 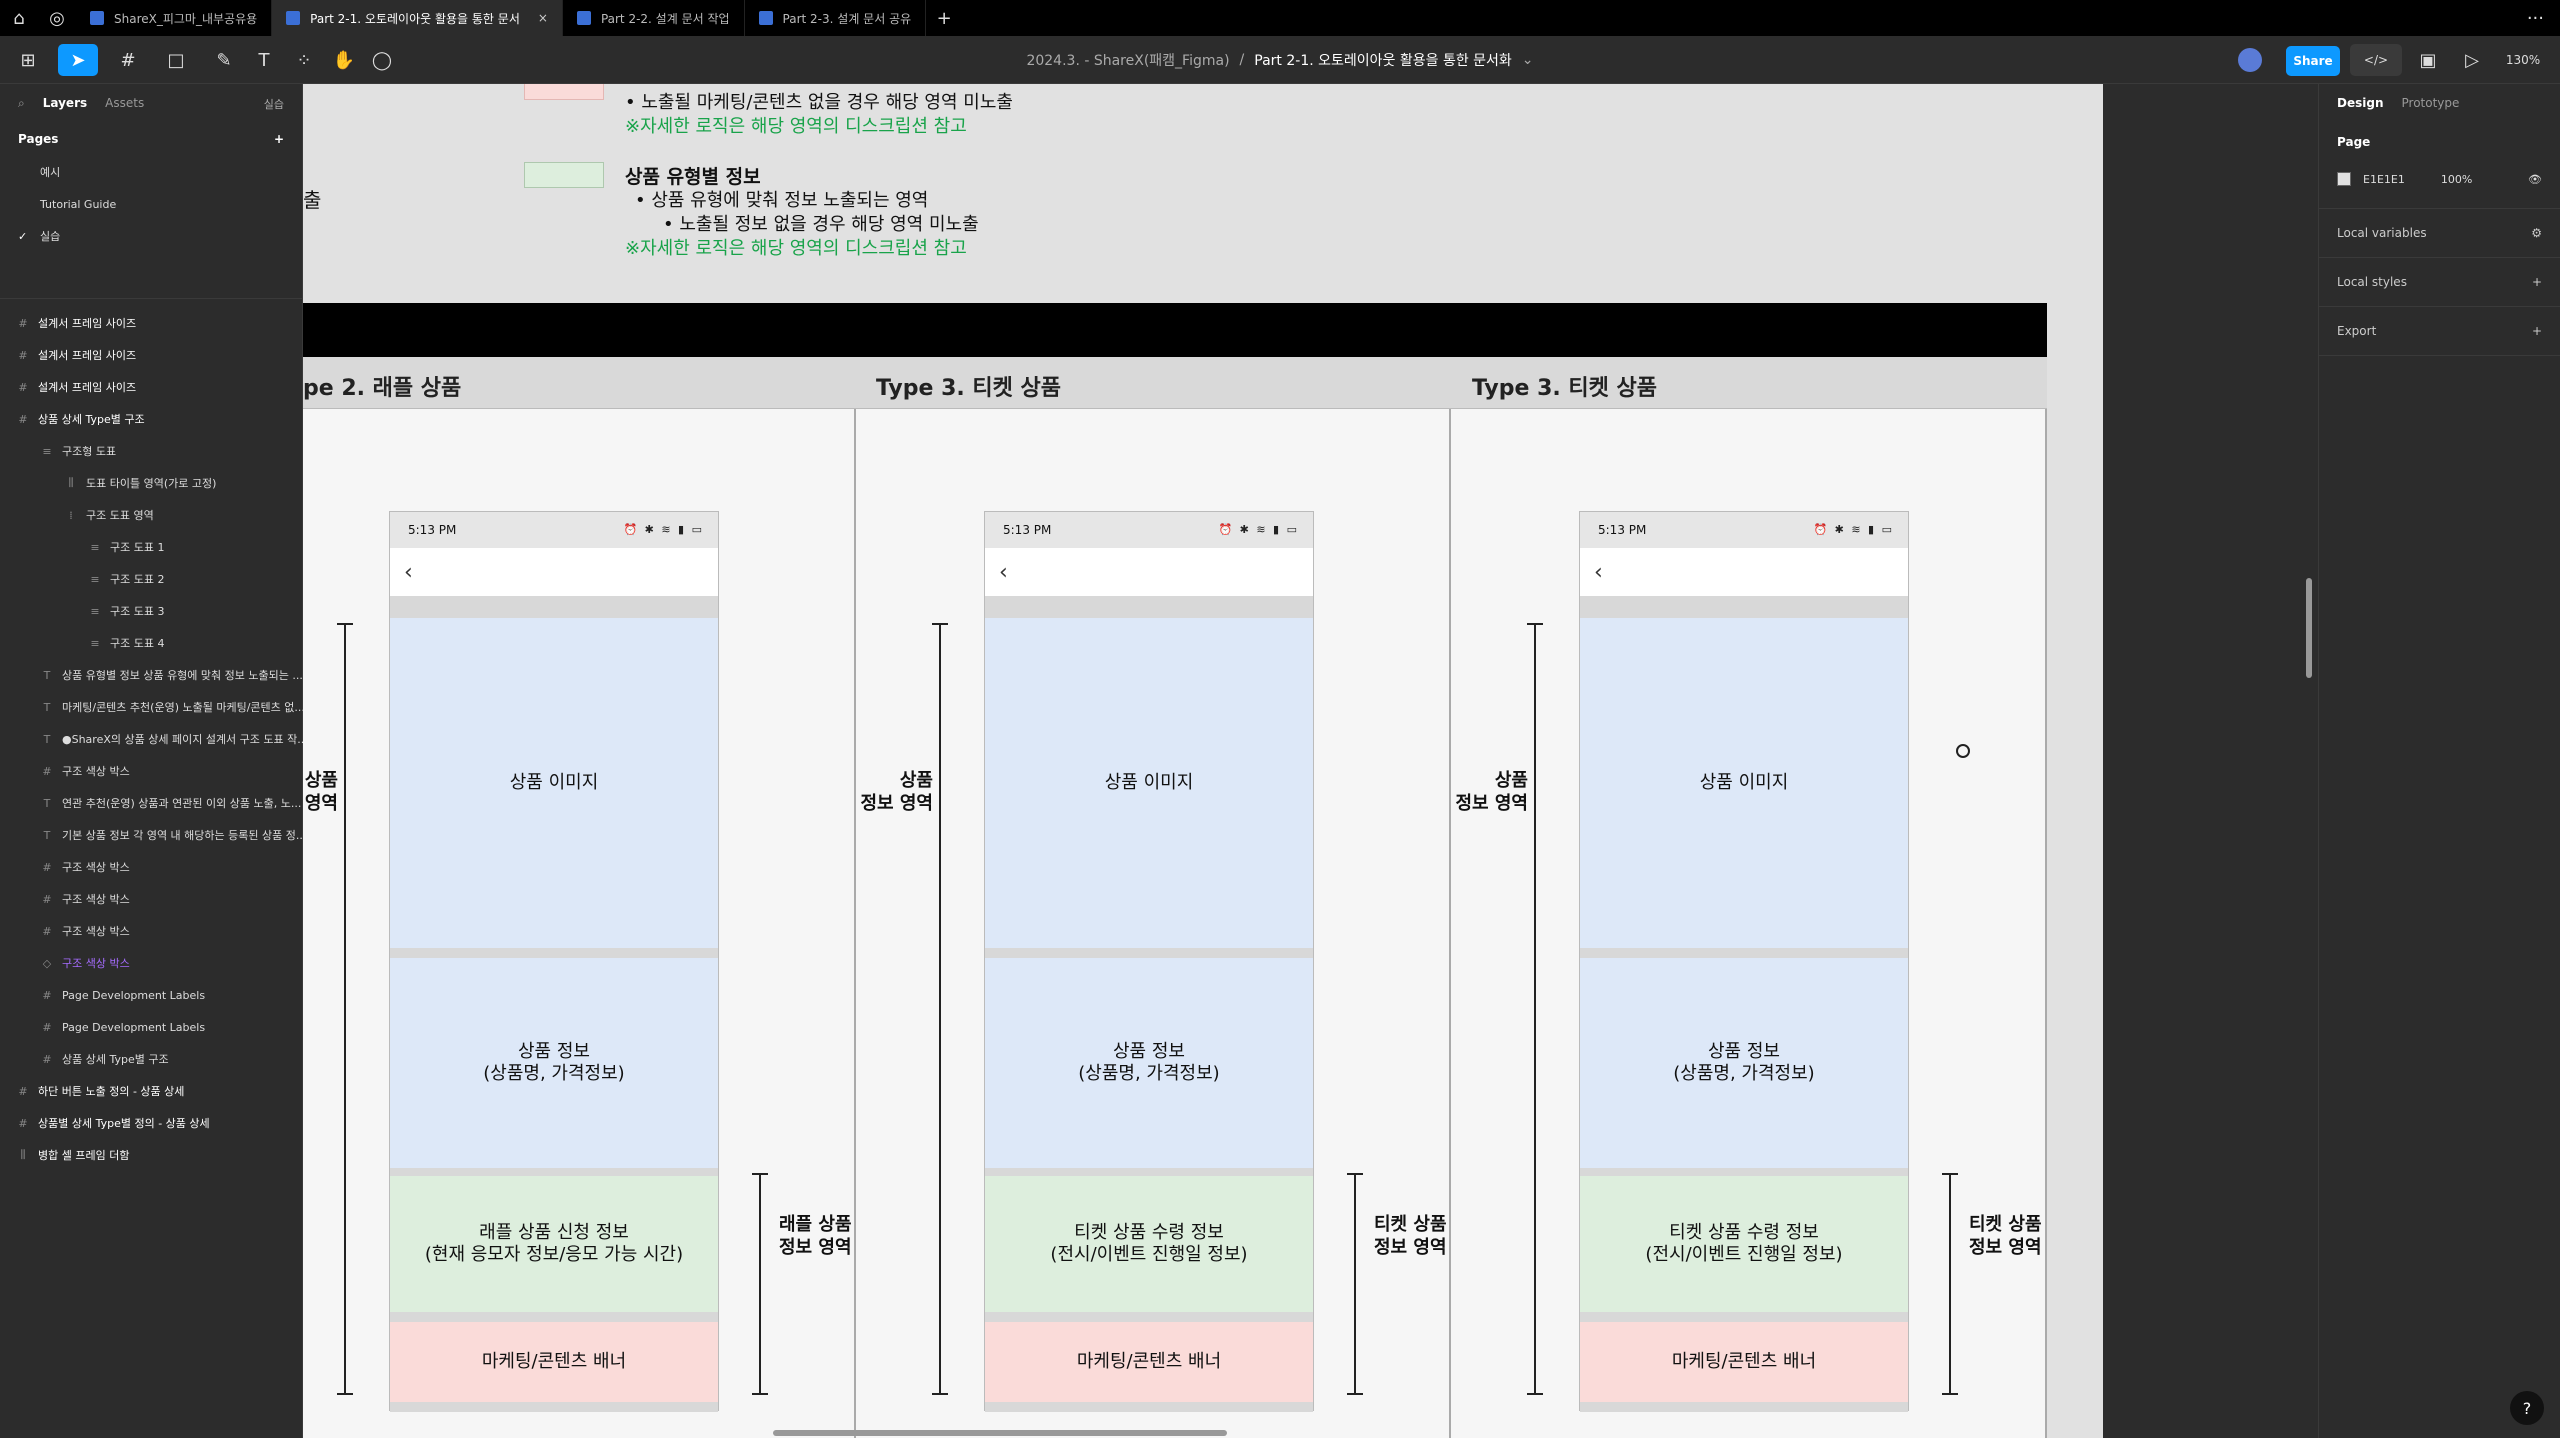 I want to click on globe-icon: ◎, so click(x=57, y=18).